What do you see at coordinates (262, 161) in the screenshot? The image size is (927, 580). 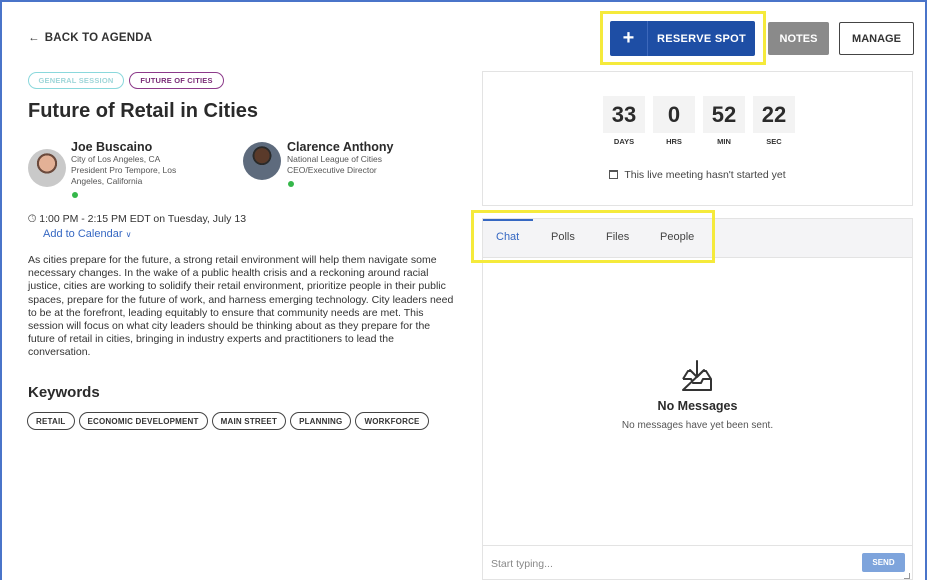 I see `avatar-clarence-anthony` at bounding box center [262, 161].